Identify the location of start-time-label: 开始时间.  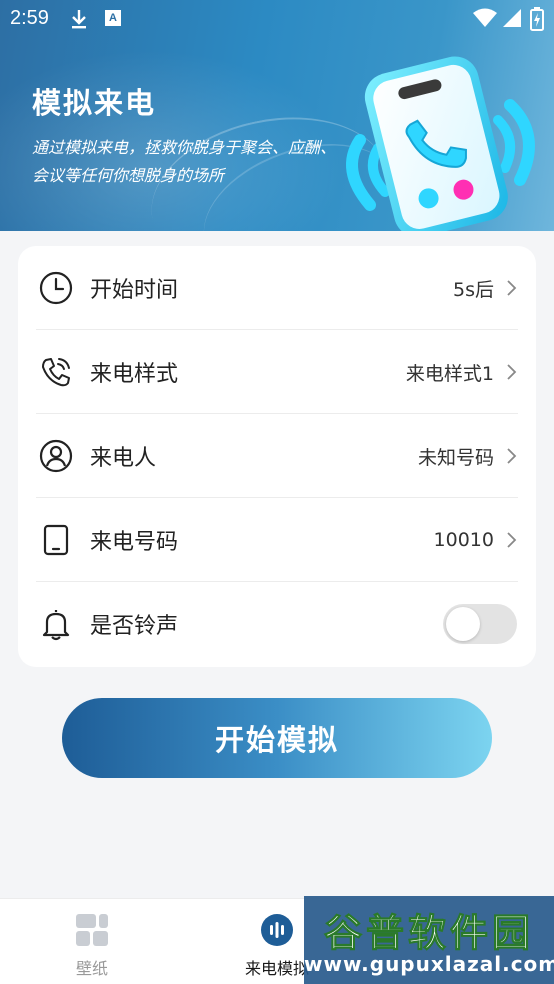
(134, 290).